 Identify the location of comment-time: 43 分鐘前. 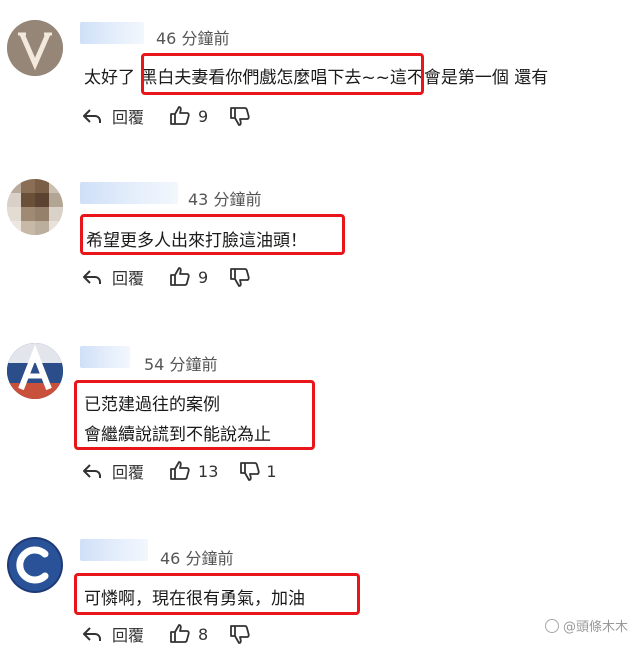
(225, 199).